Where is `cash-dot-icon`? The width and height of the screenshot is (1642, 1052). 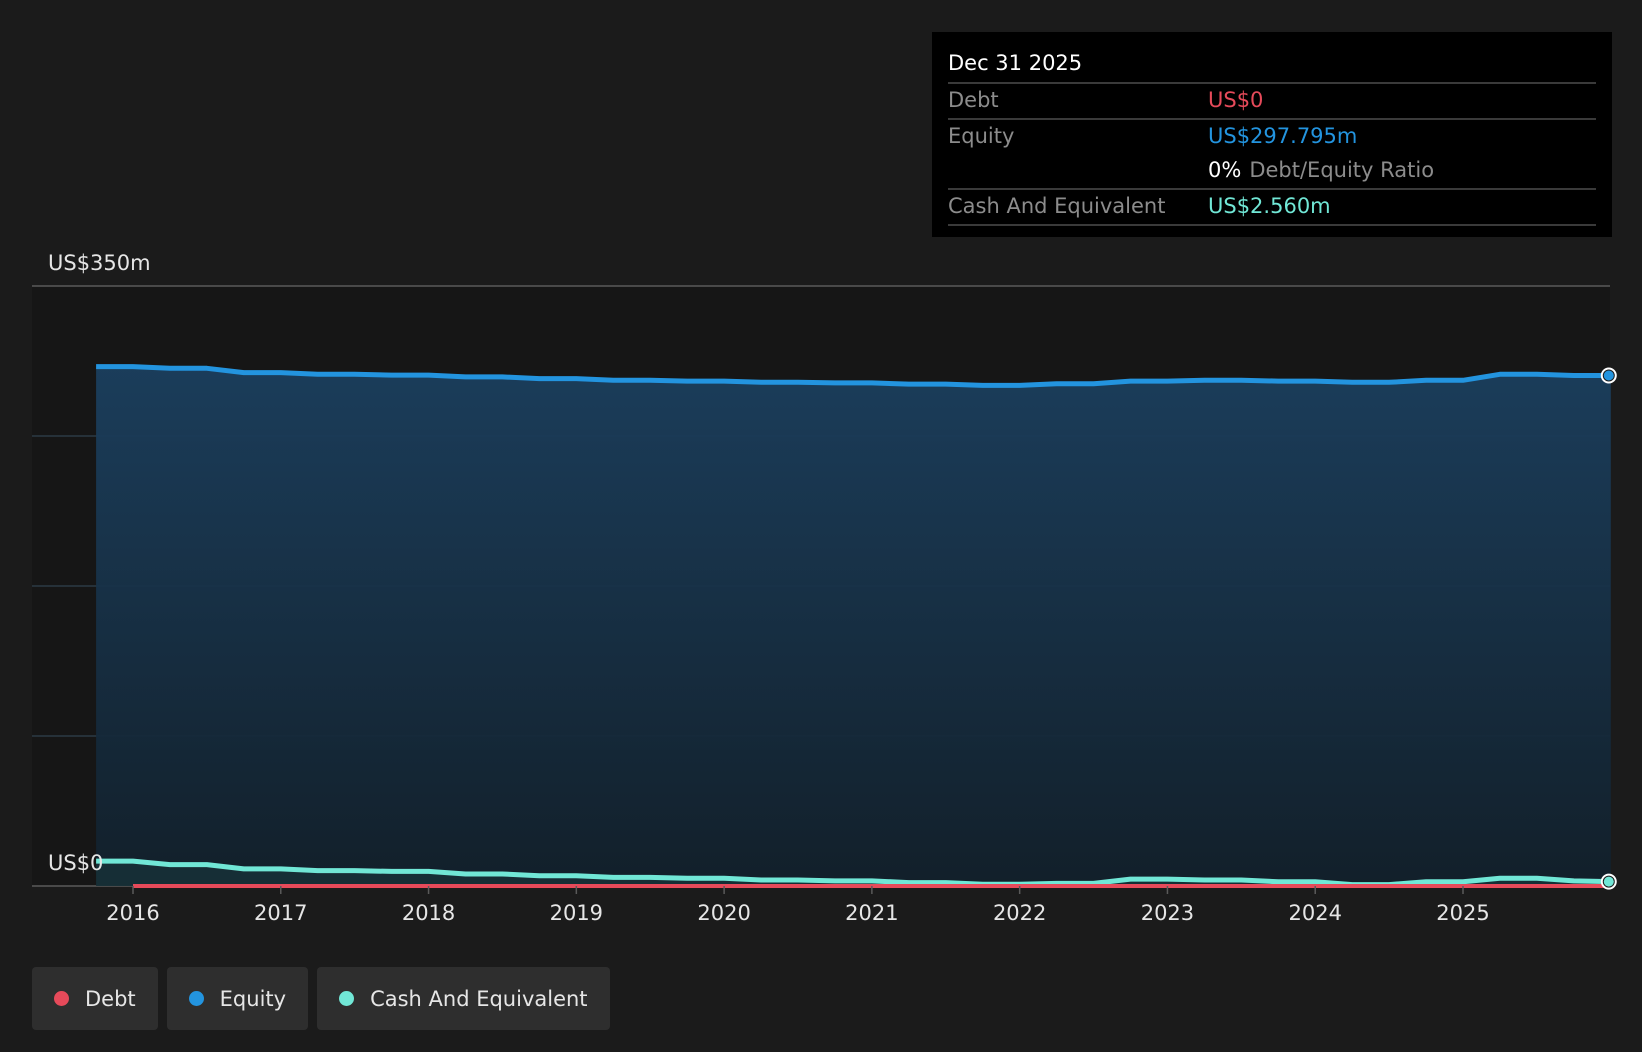
cash-dot-icon is located at coordinates (347, 998).